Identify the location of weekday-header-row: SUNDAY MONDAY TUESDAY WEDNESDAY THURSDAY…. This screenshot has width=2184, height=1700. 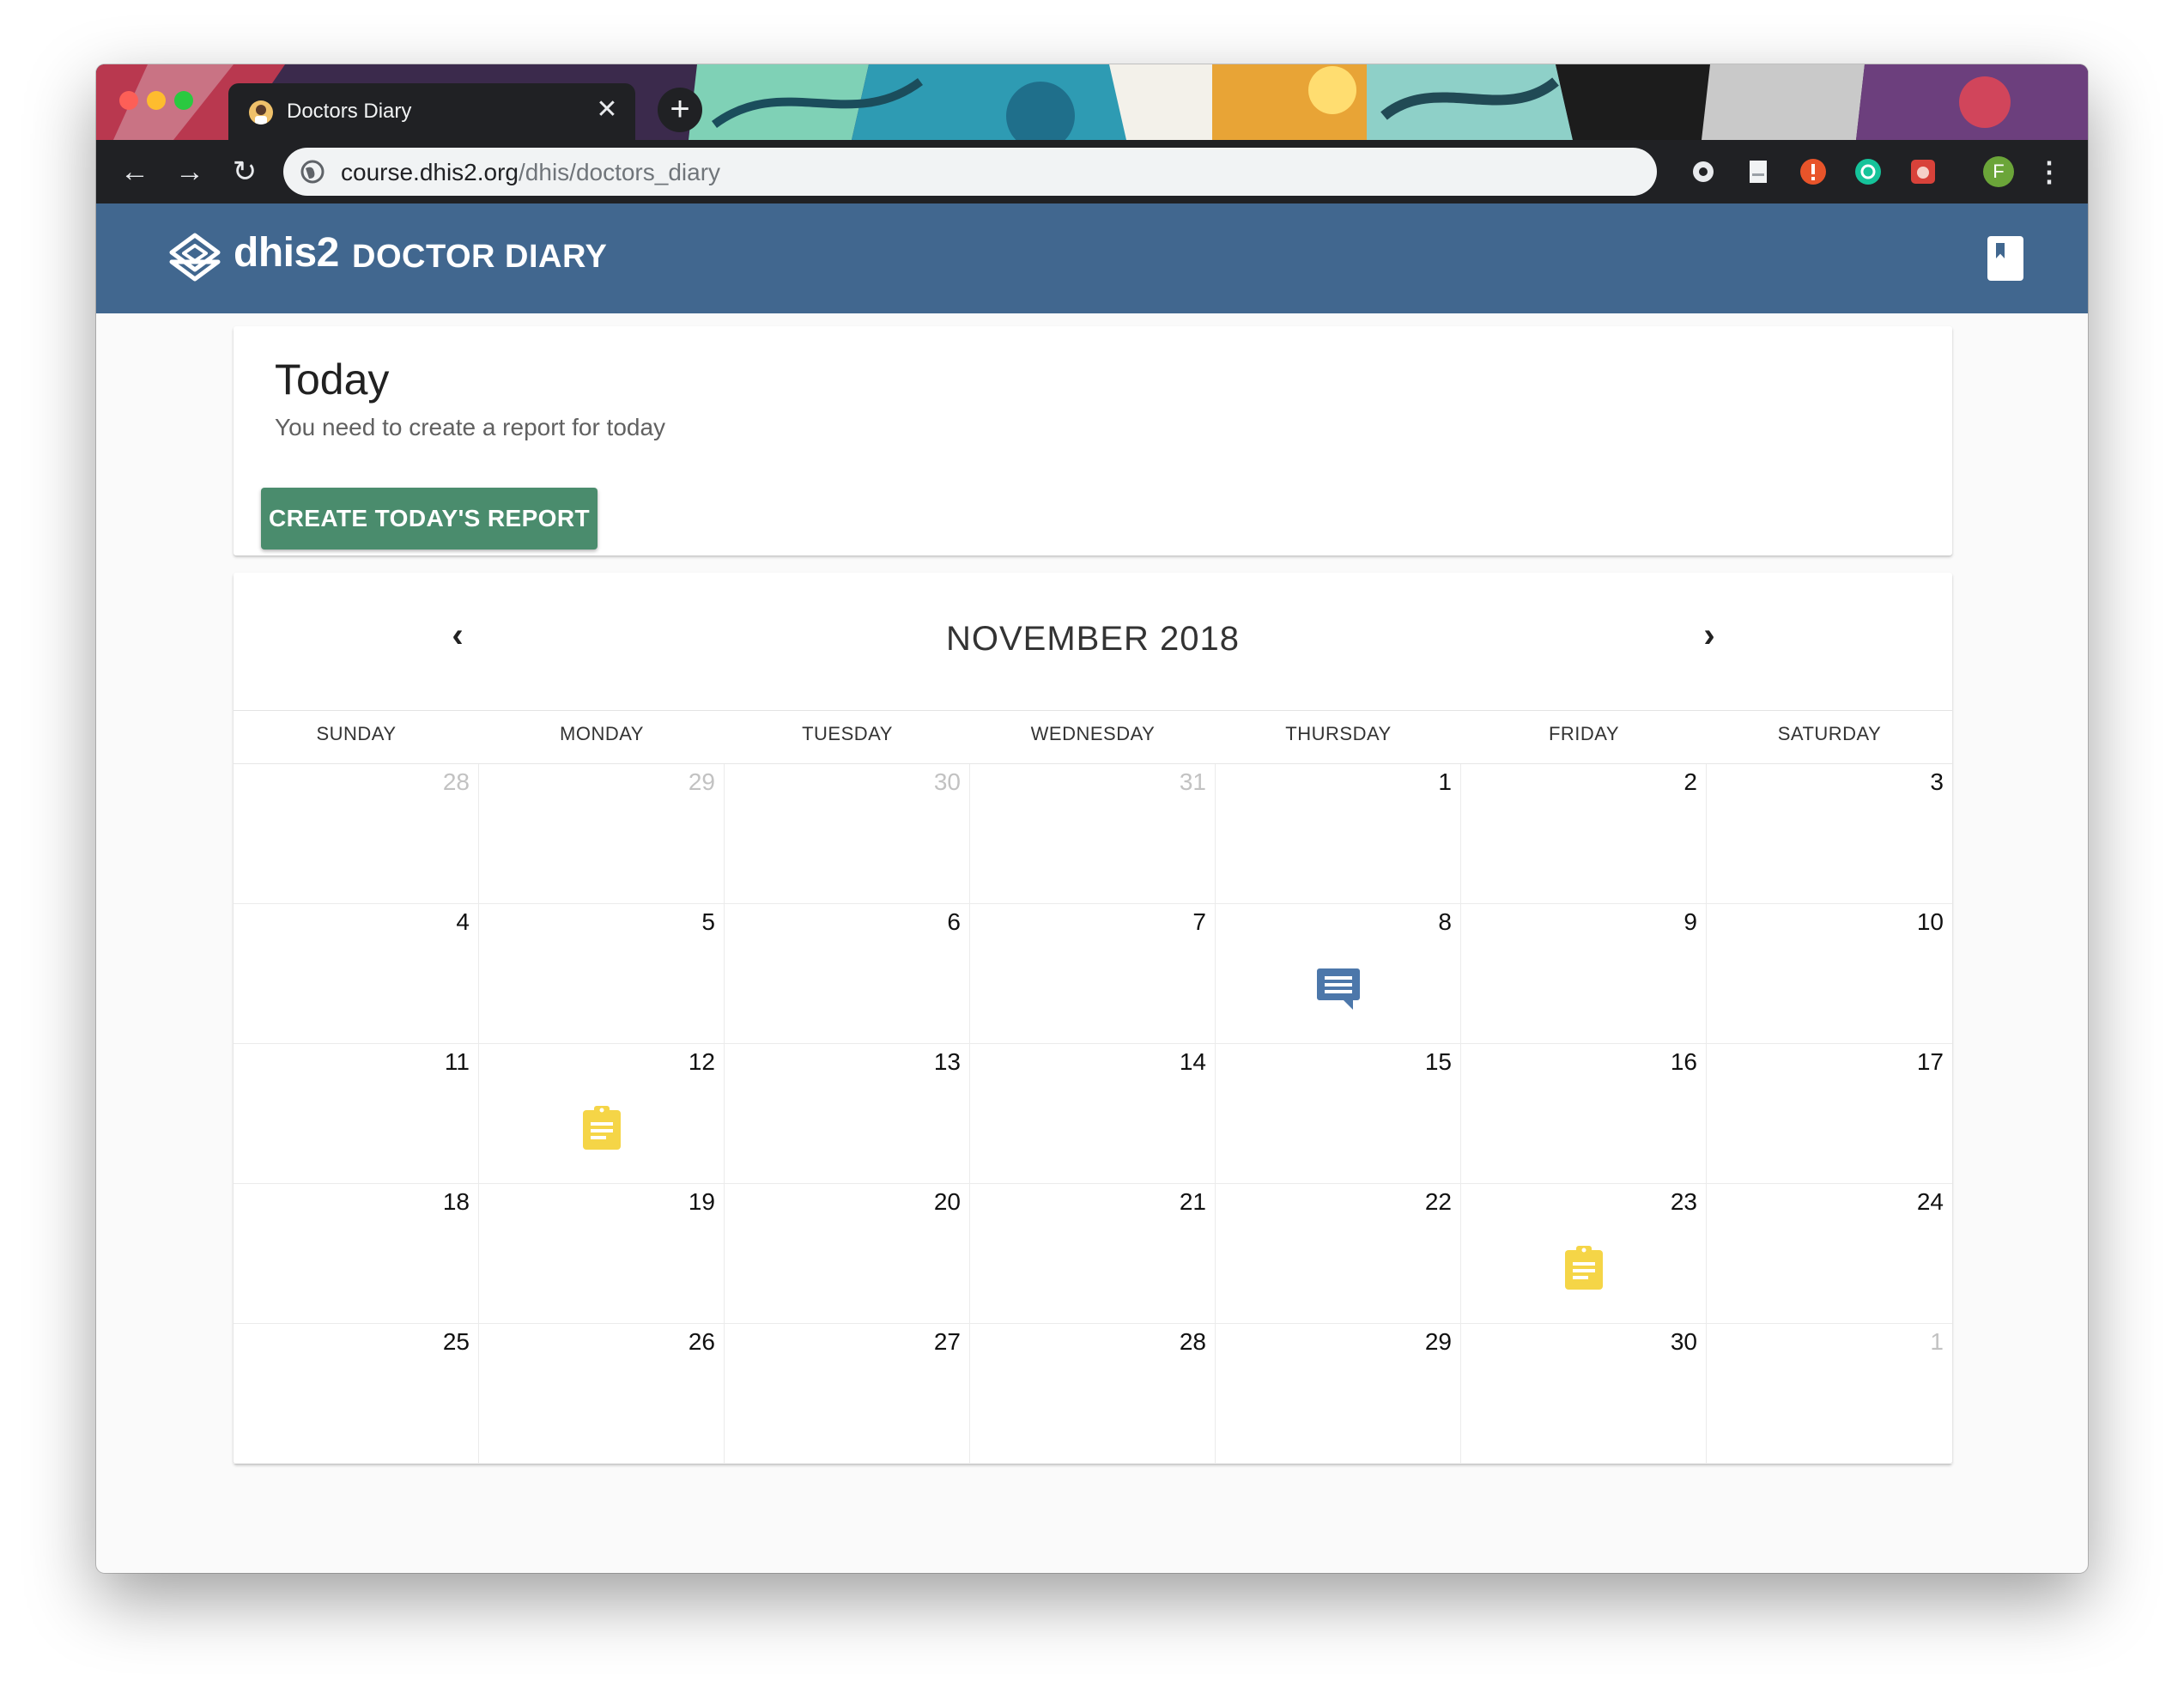
(1093, 740).